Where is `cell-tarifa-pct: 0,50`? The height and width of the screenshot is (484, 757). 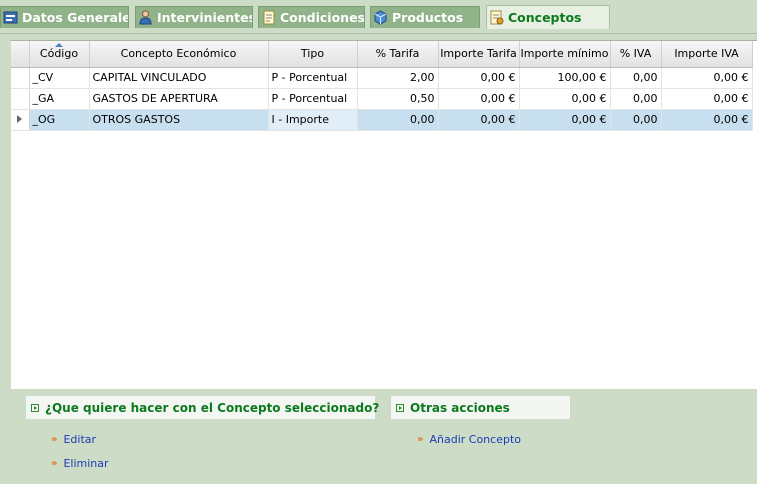
cell-tarifa-pct: 0,50 is located at coordinates (398, 99).